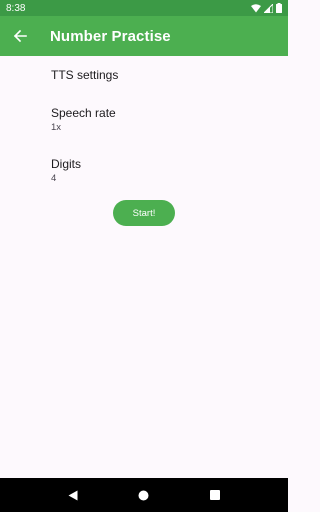  I want to click on digits-setting: Digits 4, so click(161, 170).